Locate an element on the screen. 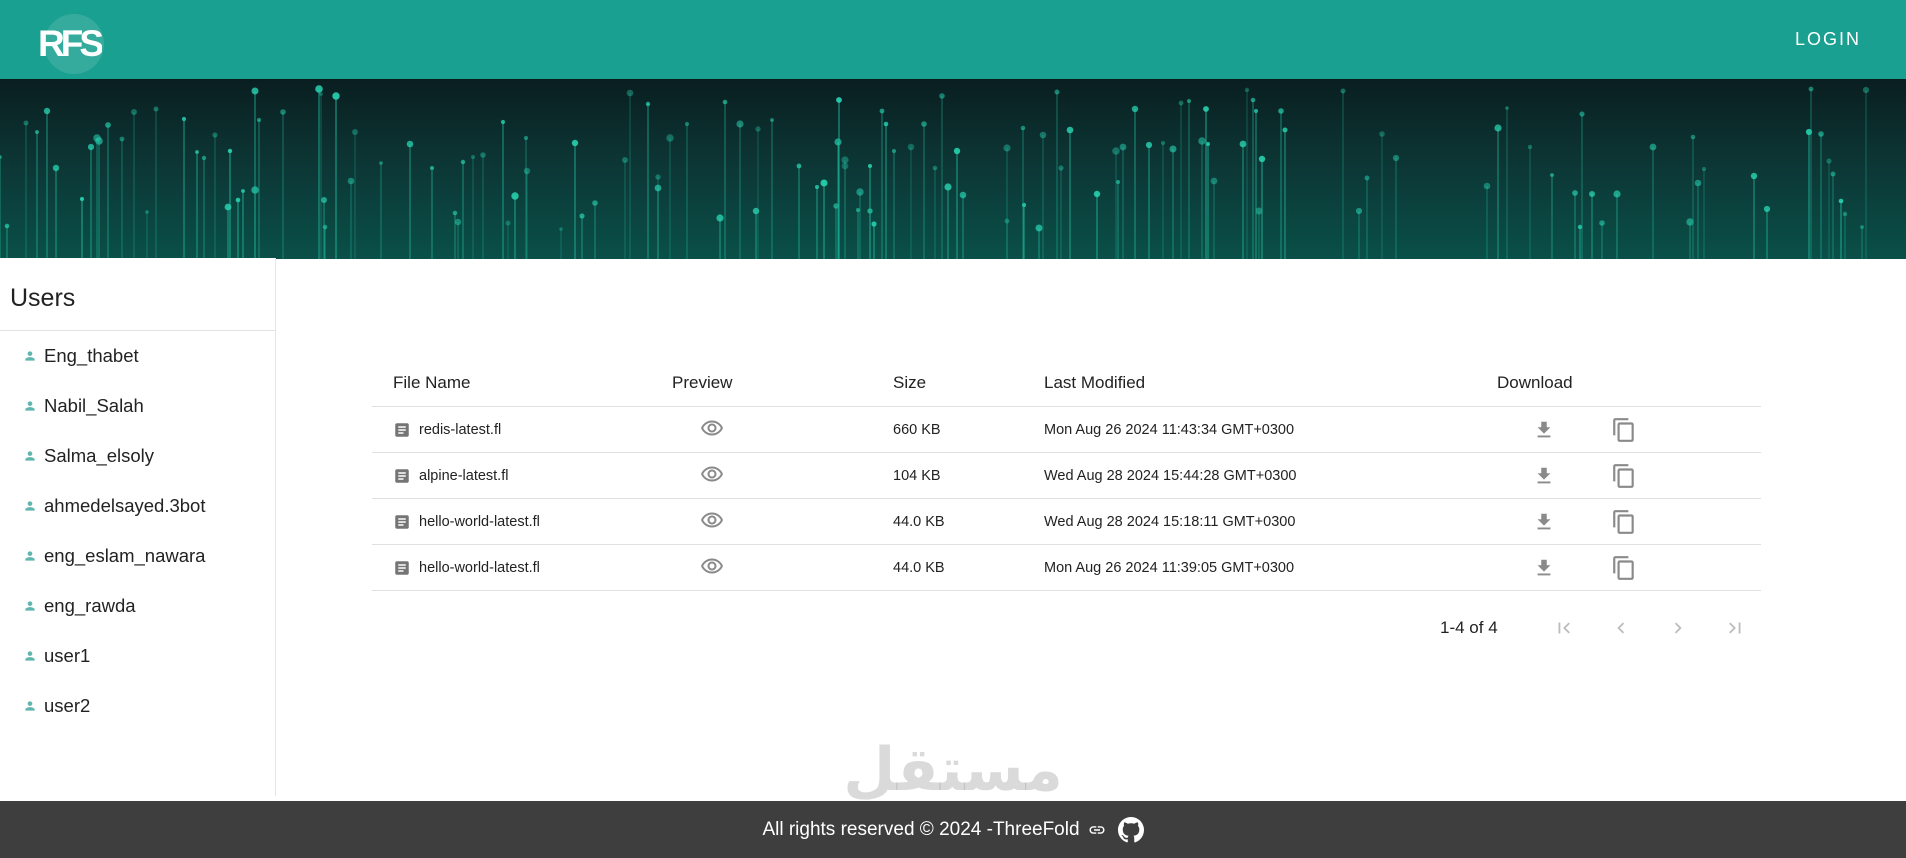 The image size is (1906, 858). preview-cell is located at coordinates (777, 567).